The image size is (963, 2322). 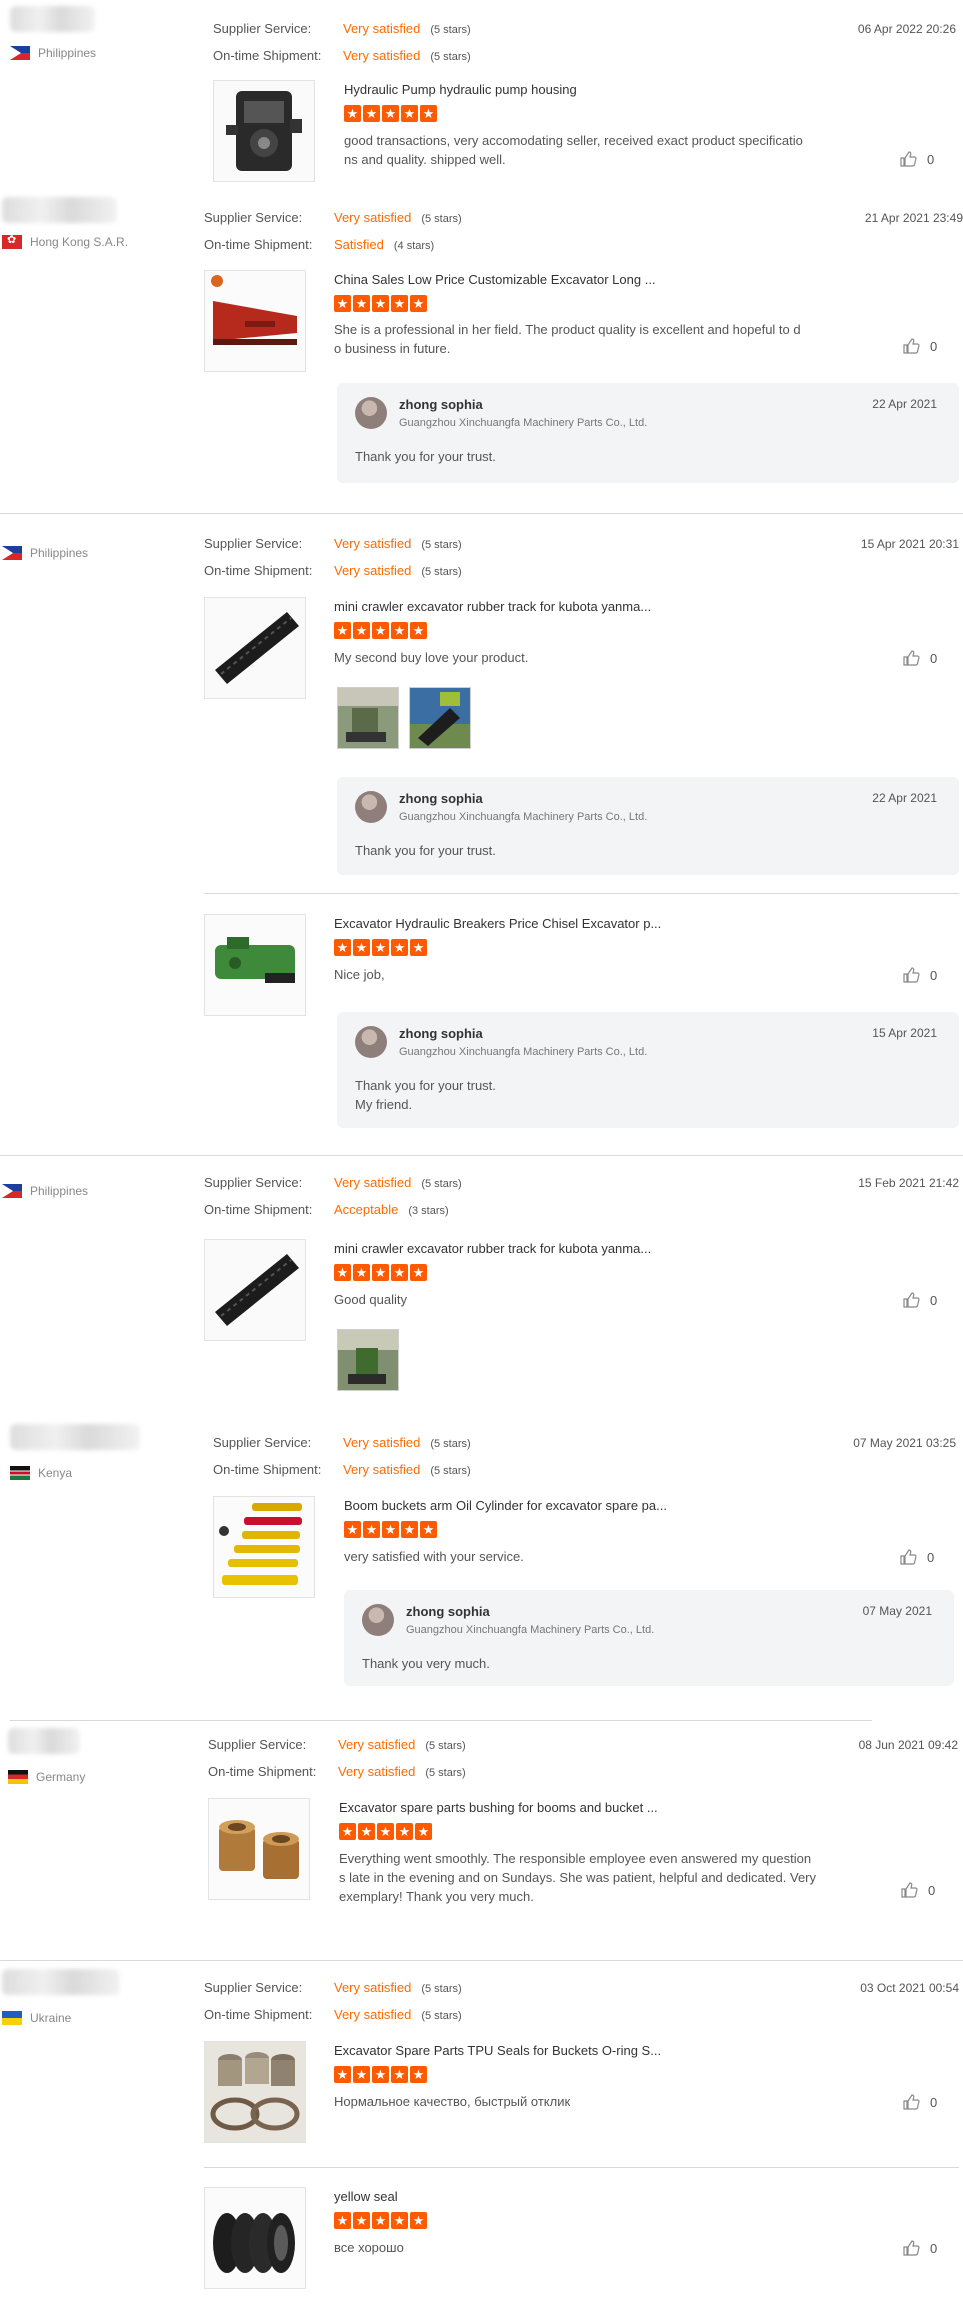 What do you see at coordinates (426, 1663) in the screenshot?
I see `reply-line: Thank you very much.` at bounding box center [426, 1663].